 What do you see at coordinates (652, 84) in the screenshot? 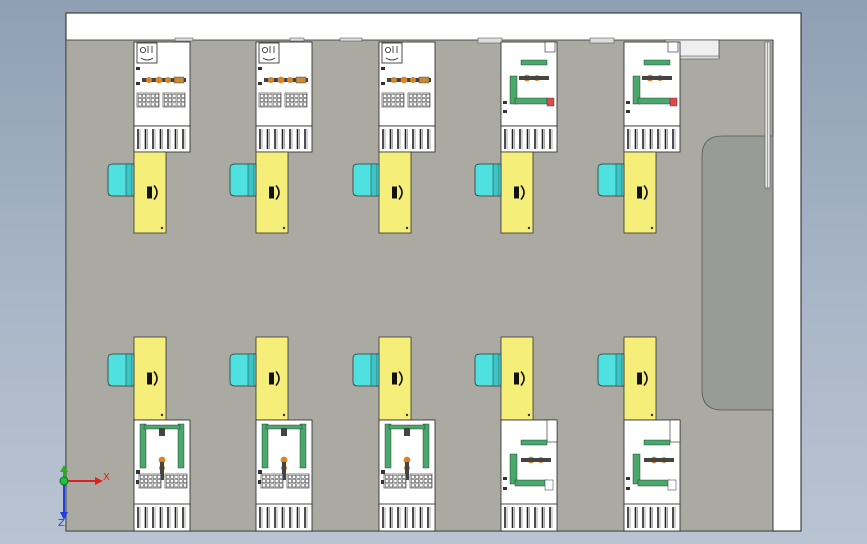
I see `robot-cabinet` at bounding box center [652, 84].